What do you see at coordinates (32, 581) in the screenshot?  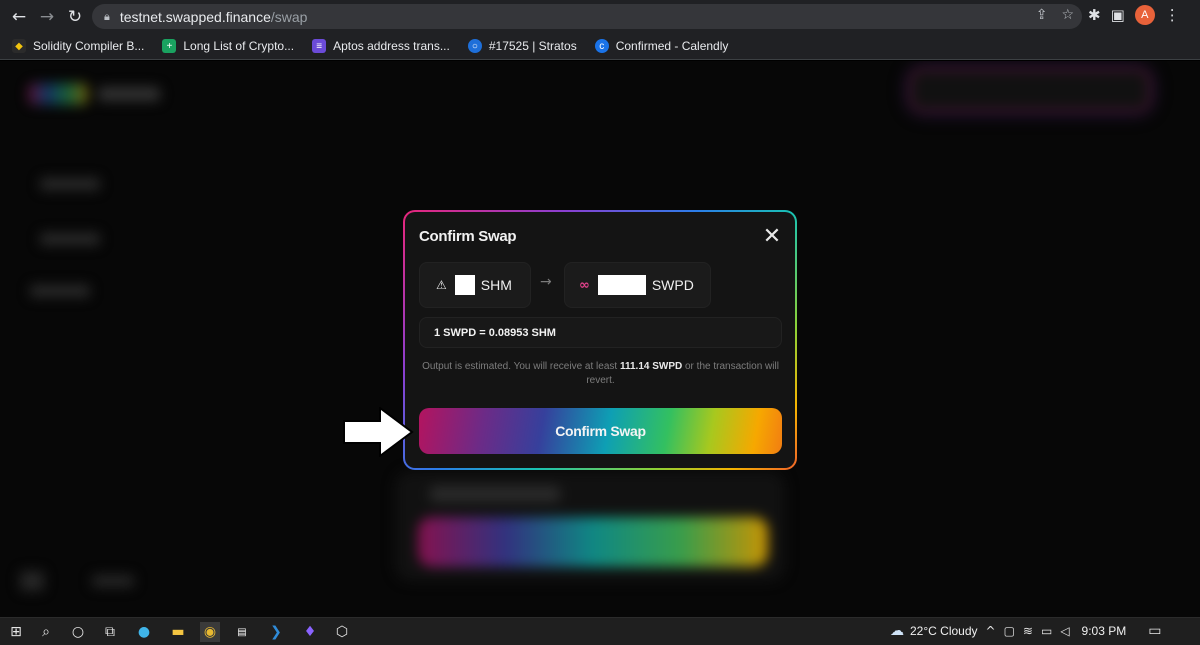 I see `footer-icon` at bounding box center [32, 581].